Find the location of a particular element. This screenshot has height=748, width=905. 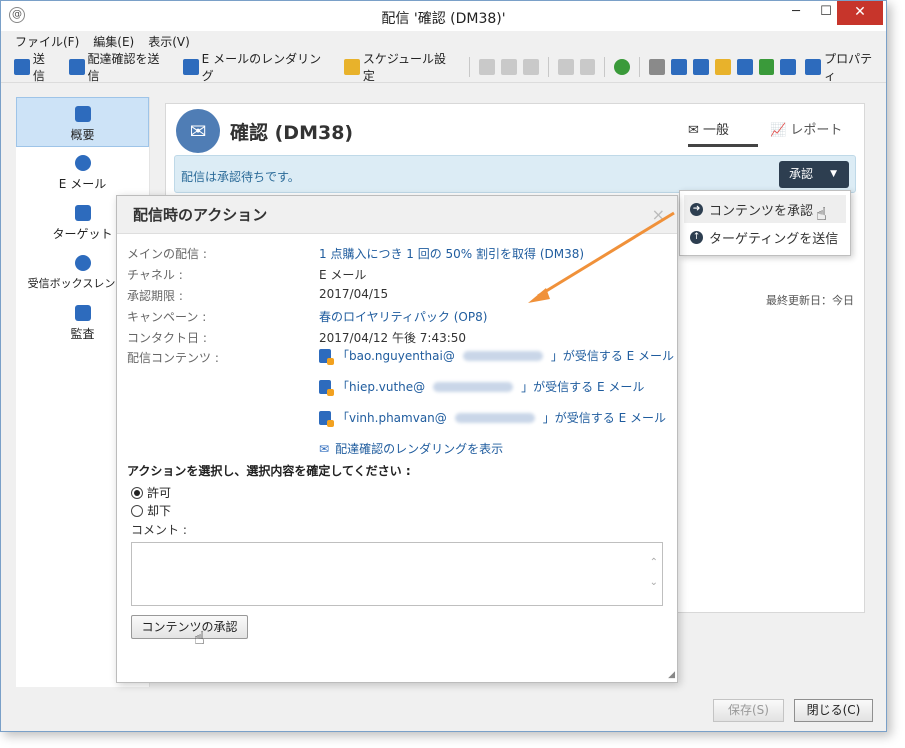

last-update: 最終更新日：今日 is located at coordinates (810, 300).